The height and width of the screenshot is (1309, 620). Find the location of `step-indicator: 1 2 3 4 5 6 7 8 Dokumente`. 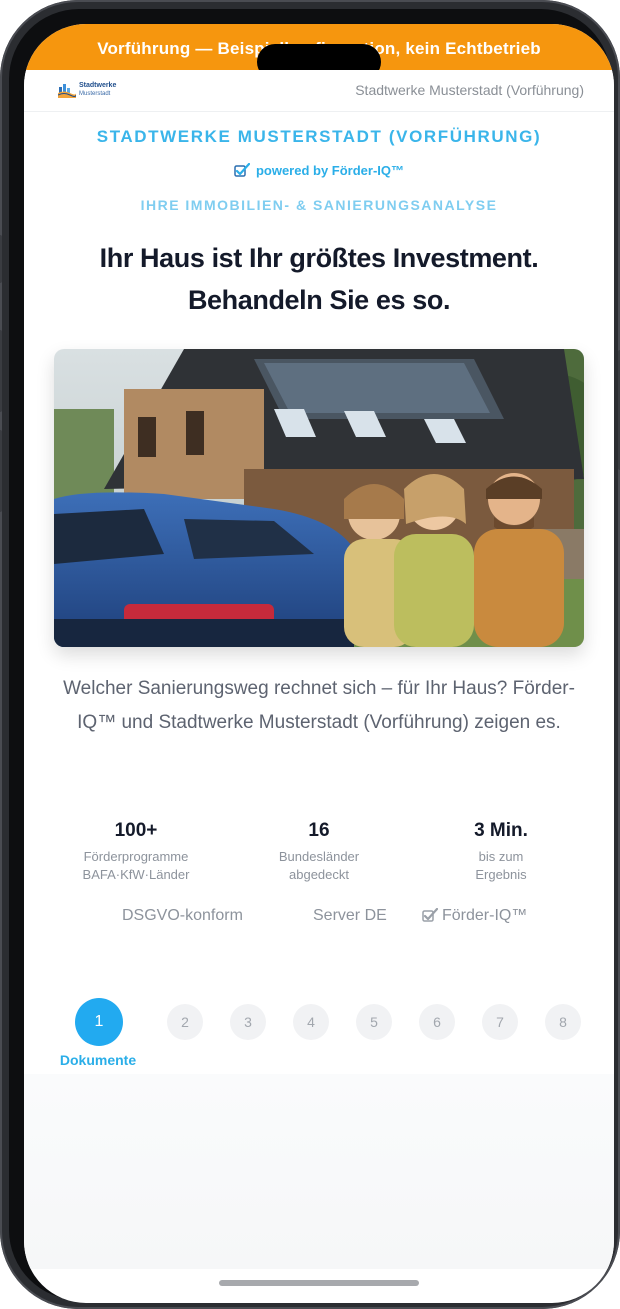

step-indicator: 1 2 3 4 5 6 7 8 Dokumente is located at coordinates (319, 1036).